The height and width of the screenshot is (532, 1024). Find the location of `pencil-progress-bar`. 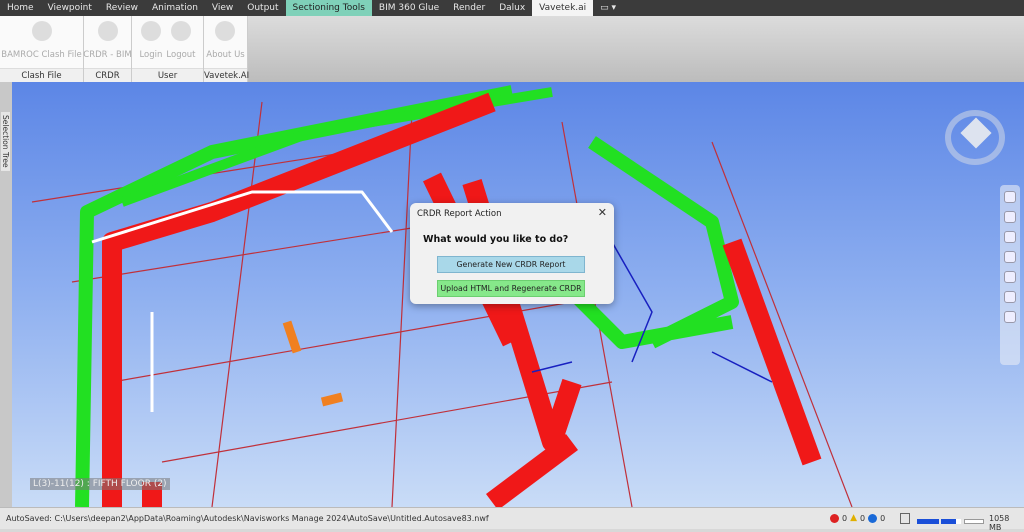

pencil-progress-bar is located at coordinates (928, 521).